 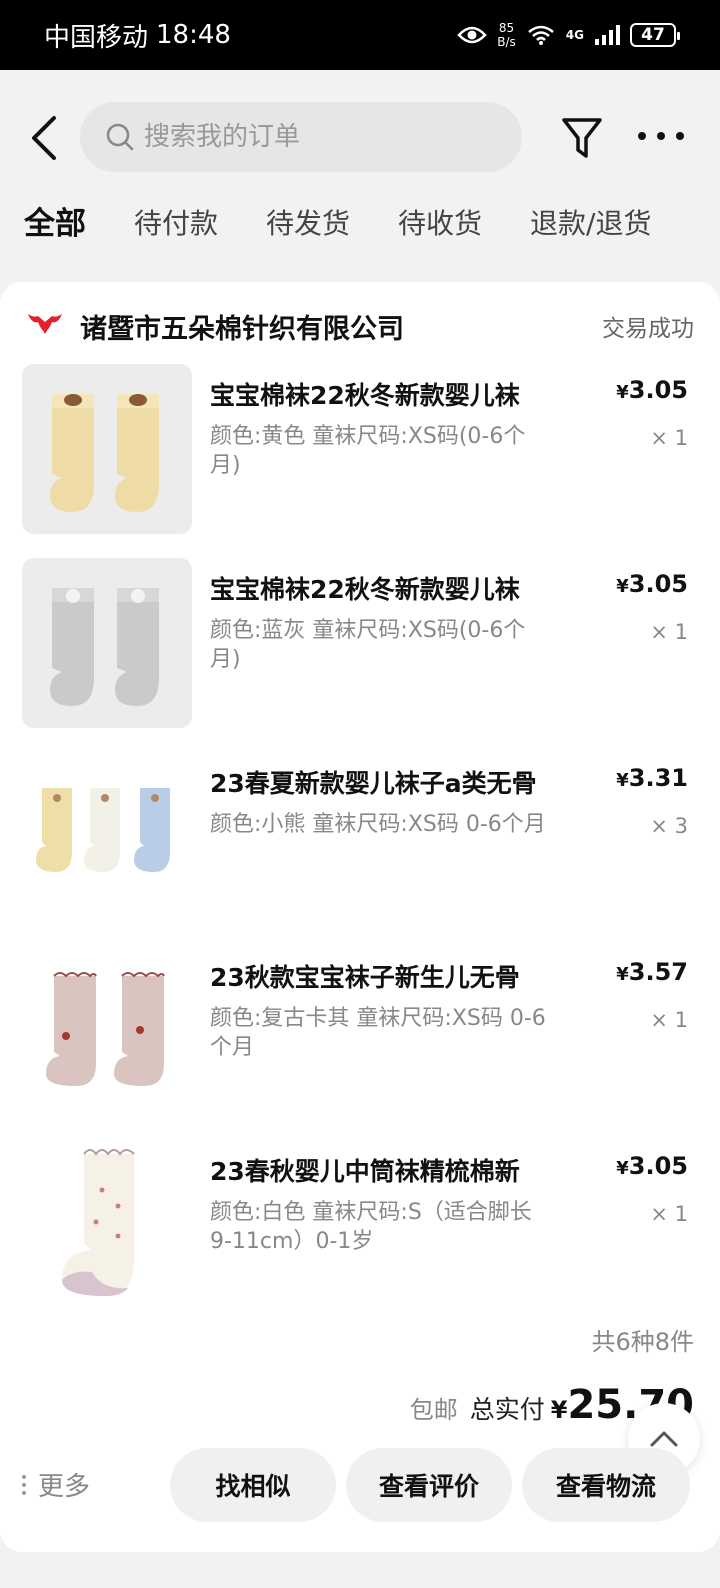 I want to click on net-speed: 85 B/s, so click(x=506, y=35).